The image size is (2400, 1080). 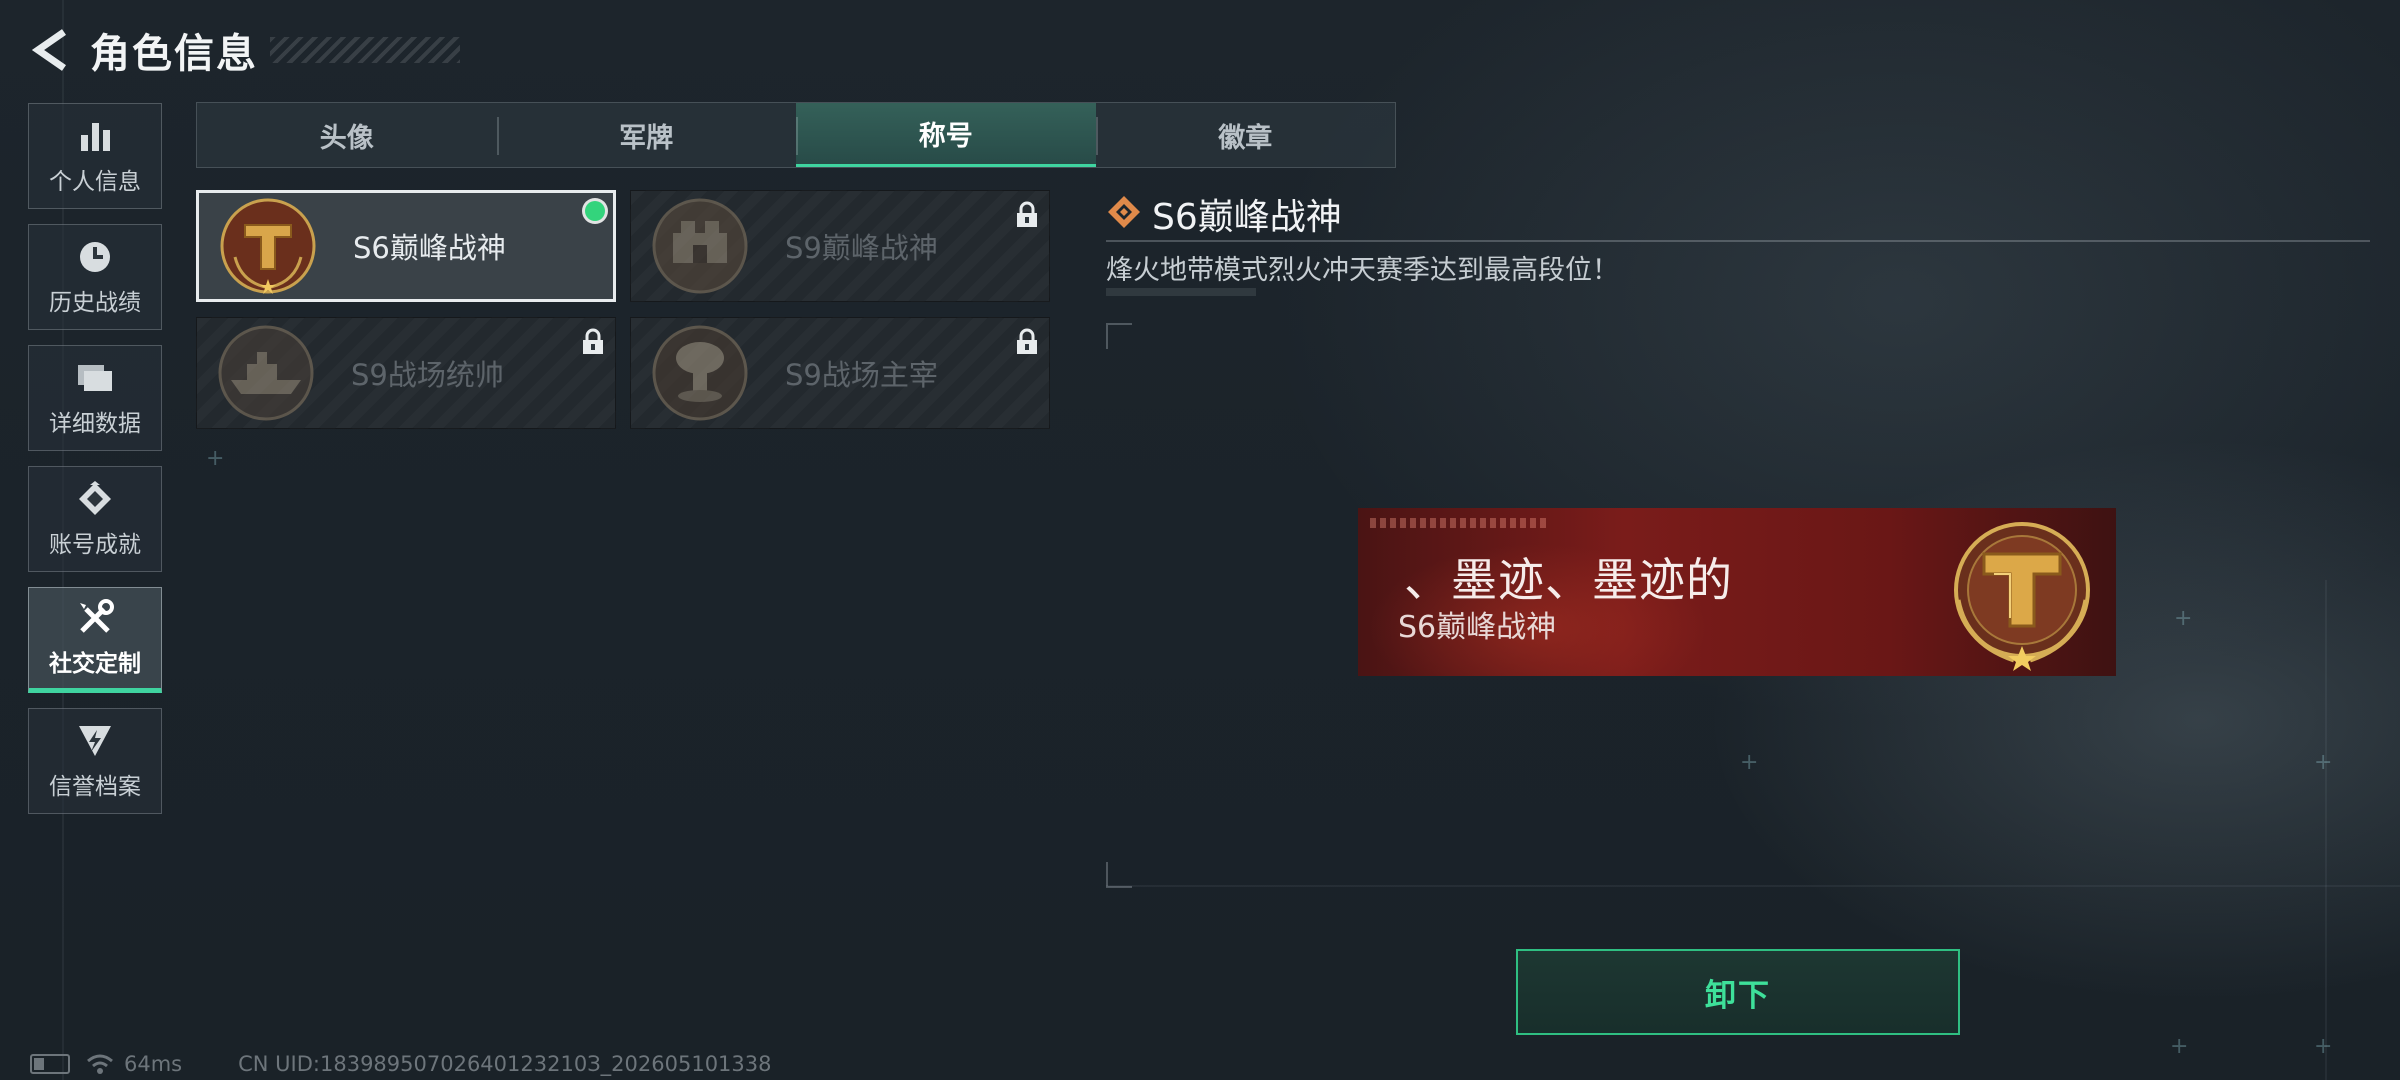 I want to click on title-card-name: S9战场主宰, so click(x=861, y=375).